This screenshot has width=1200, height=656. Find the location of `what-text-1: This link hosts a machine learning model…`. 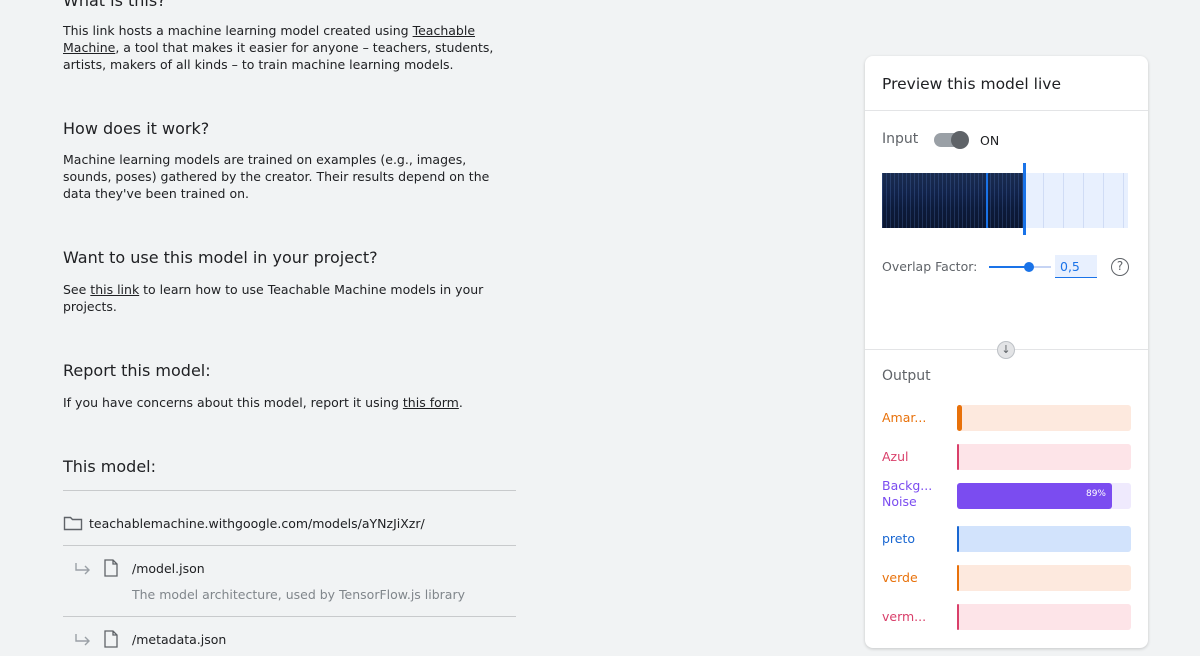

what-text-1: This link hosts a machine learning model… is located at coordinates (238, 30).